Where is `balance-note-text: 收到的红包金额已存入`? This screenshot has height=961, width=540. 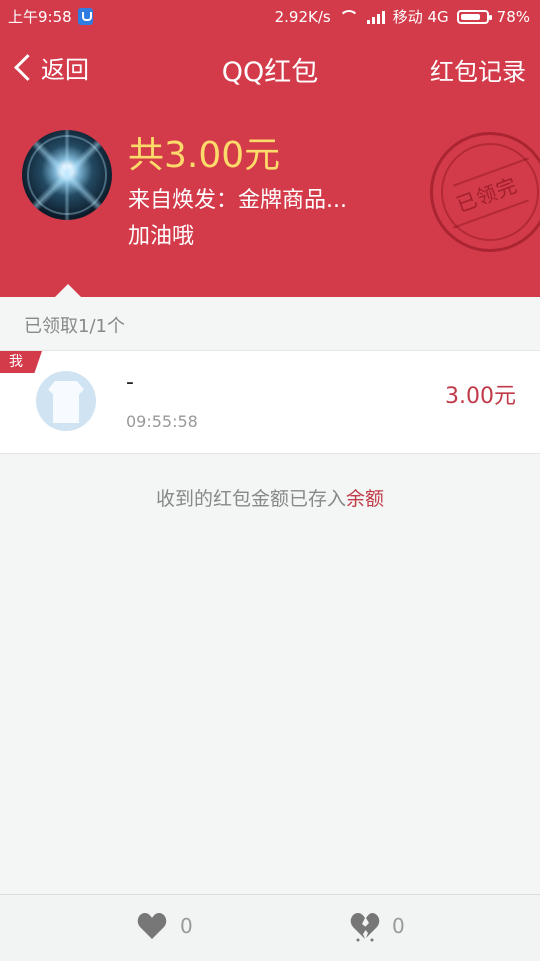
balance-note-text: 收到的红包金额已存入 is located at coordinates (250, 499).